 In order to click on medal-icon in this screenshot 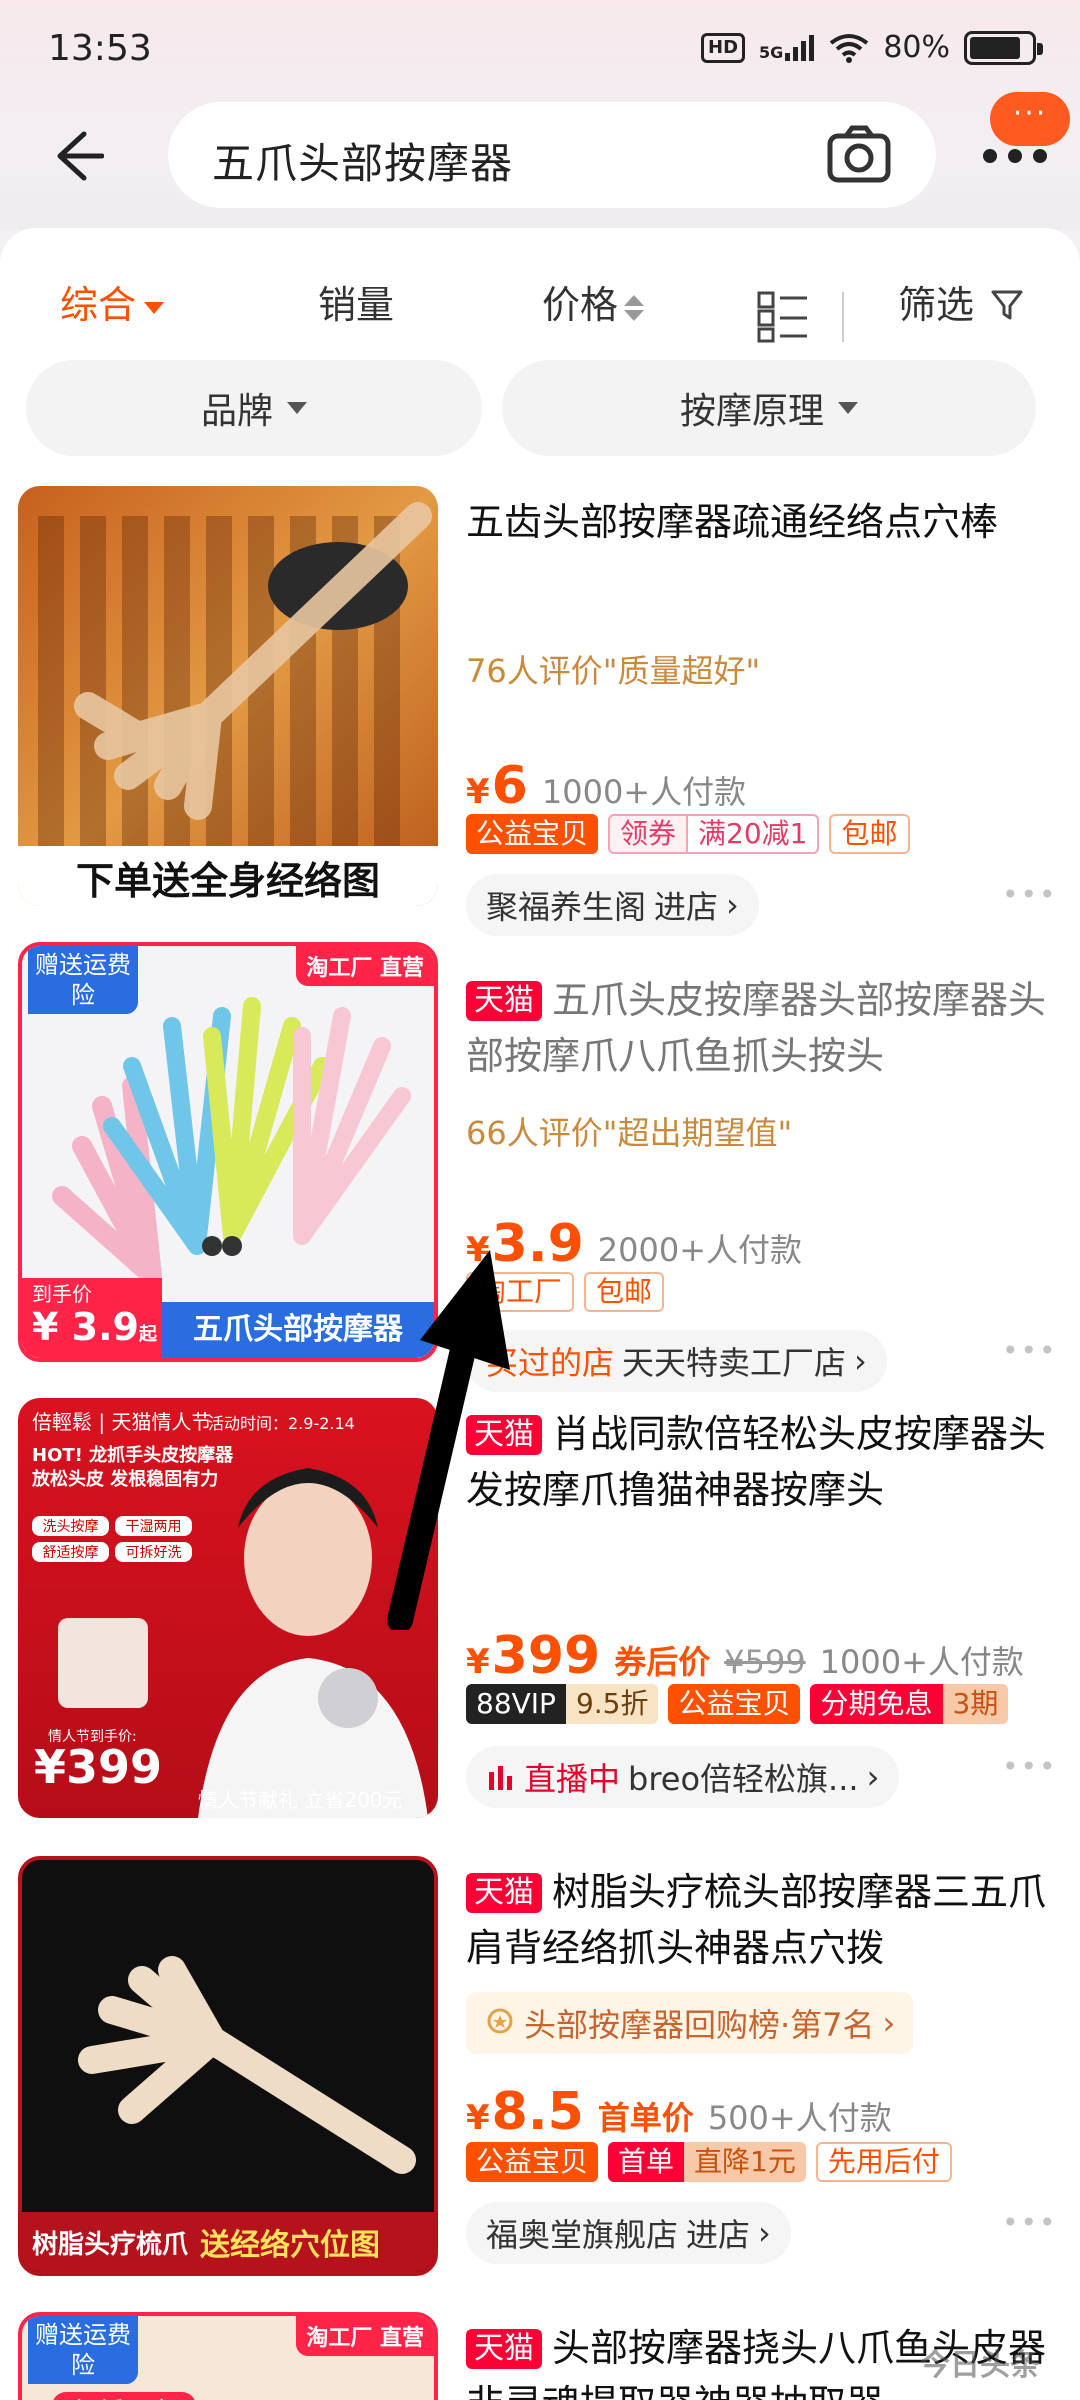, I will do `click(500, 2021)`.